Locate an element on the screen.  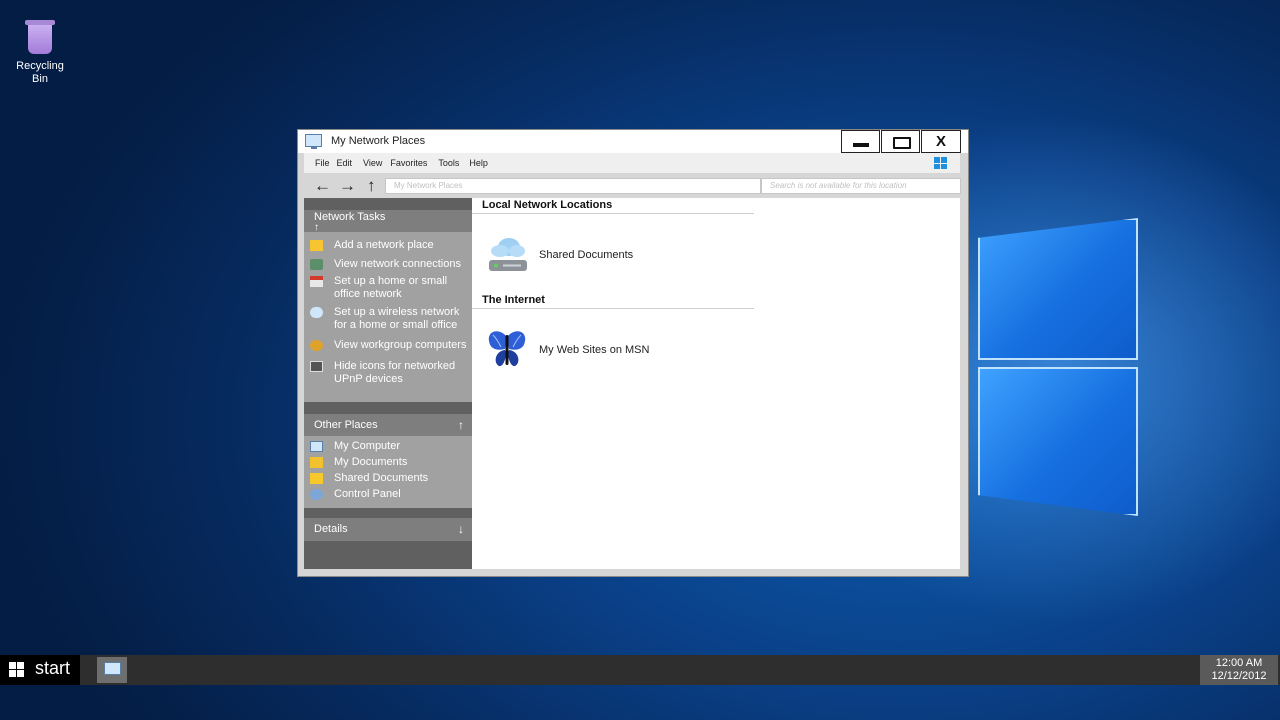
details-header: Details ↓ is located at coordinates (388, 529).